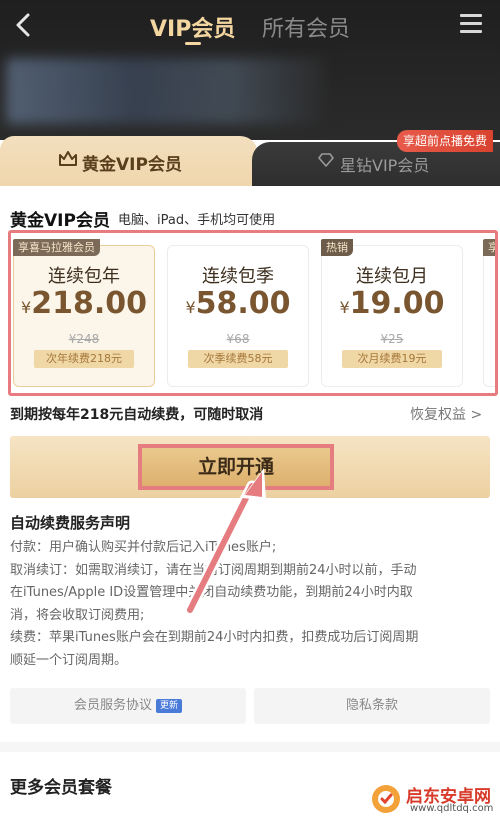 This screenshot has height=821, width=500. Describe the element at coordinates (56, 247) in the screenshot. I see `plan-card-tag: 享喜马拉雅会员` at that location.